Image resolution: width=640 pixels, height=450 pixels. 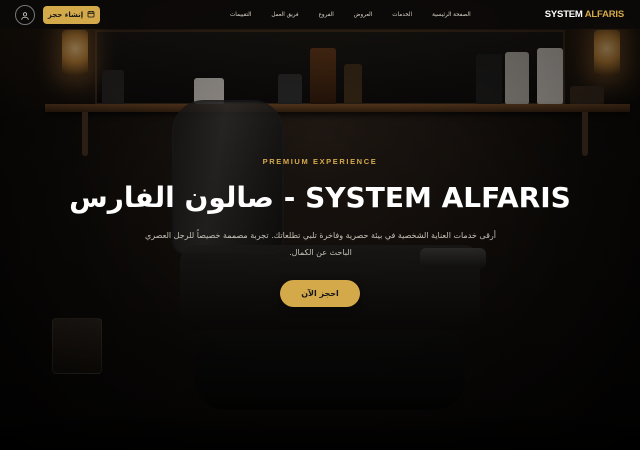 I want to click on book-now-button: احجز الآن, so click(x=320, y=293).